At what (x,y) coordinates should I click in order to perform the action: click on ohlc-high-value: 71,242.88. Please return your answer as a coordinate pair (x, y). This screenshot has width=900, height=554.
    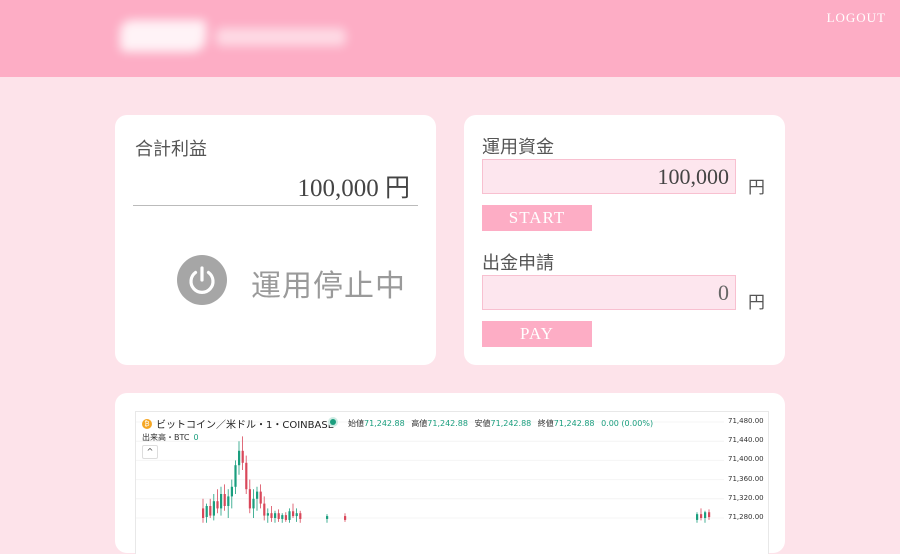
    Looking at the image, I should click on (447, 423).